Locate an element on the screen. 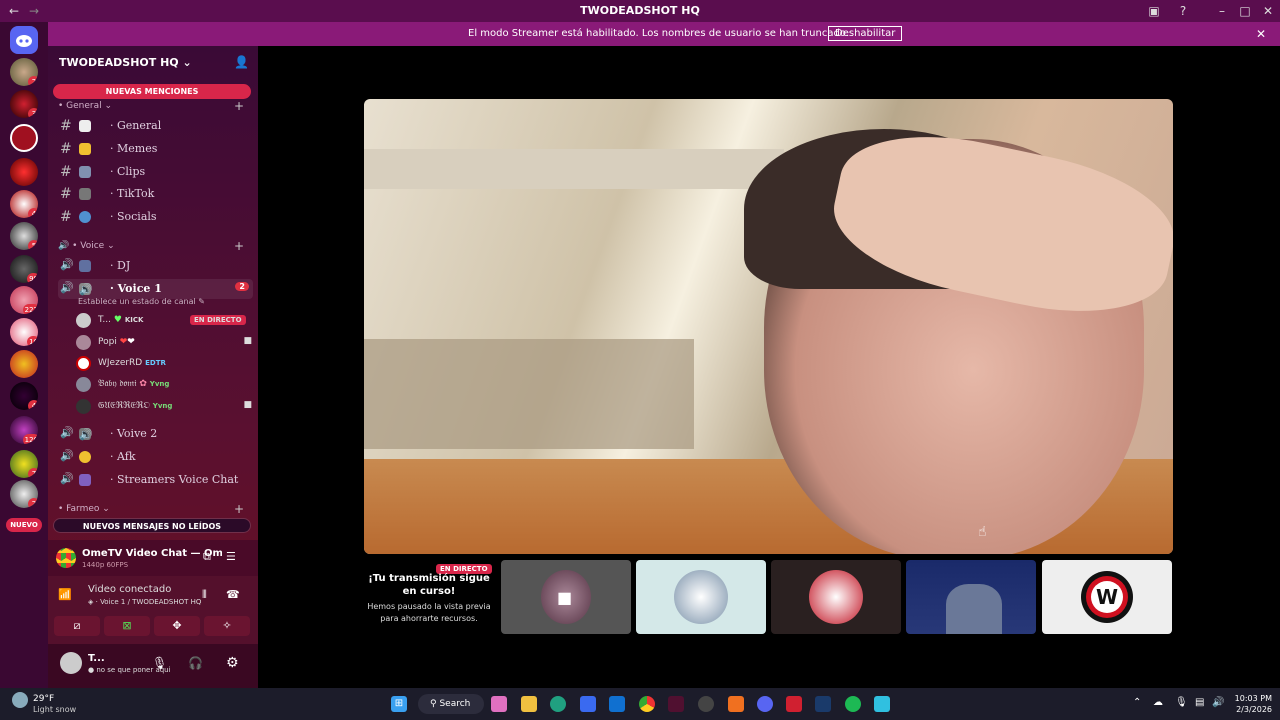 Image resolution: width=1280 pixels, height=720 pixels. edge-icon is located at coordinates (558, 704).